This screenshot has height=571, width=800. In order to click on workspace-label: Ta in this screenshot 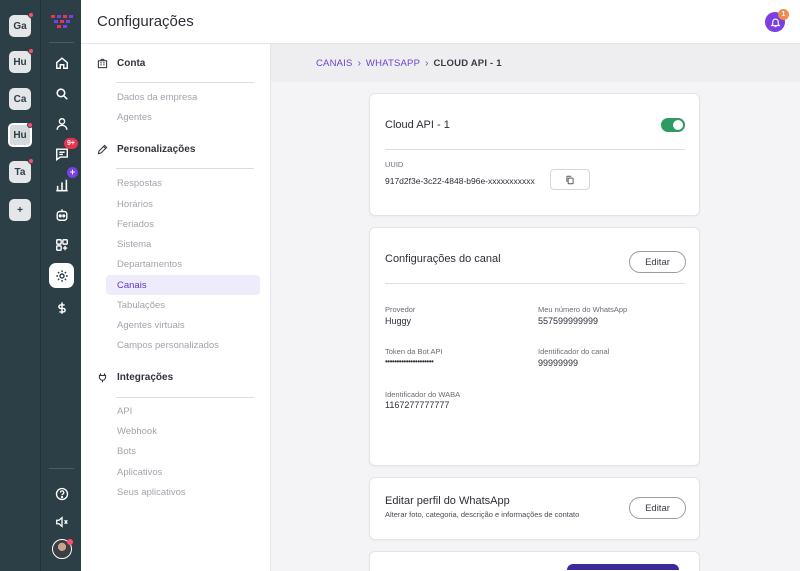, I will do `click(20, 172)`.